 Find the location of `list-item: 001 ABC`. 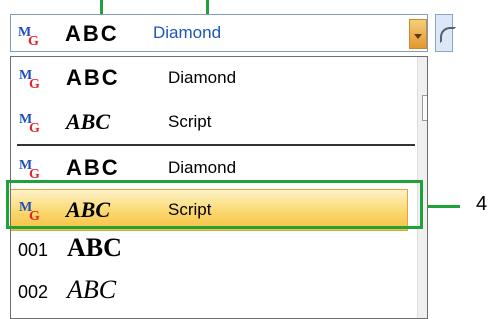

list-item: 001 ABC is located at coordinates (209, 250).